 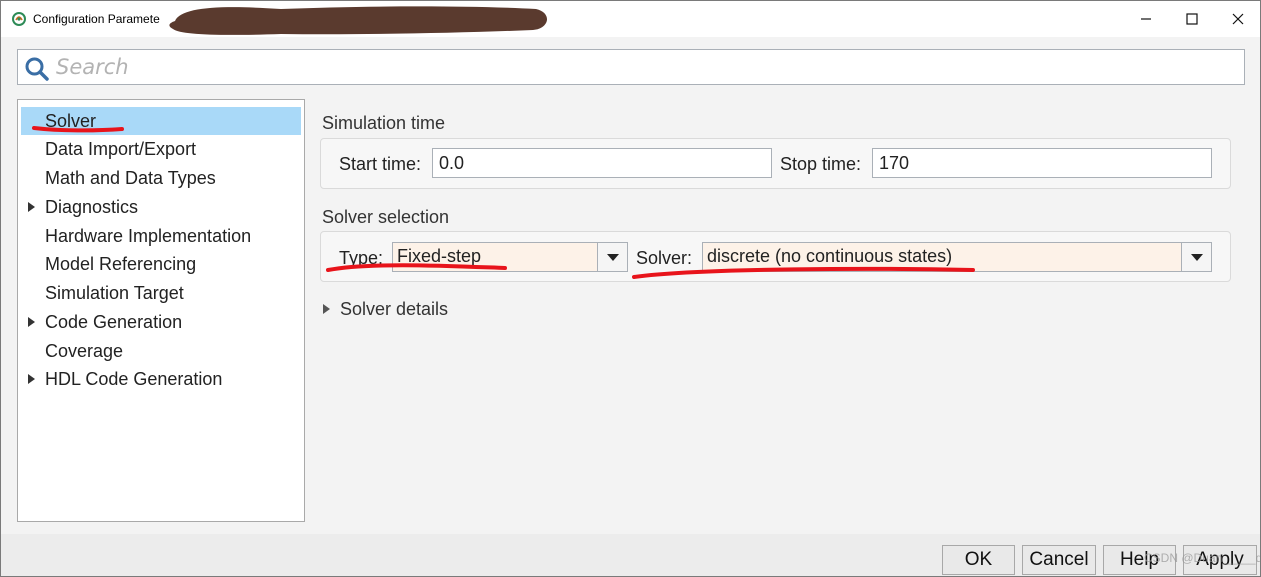 What do you see at coordinates (358, 20) in the screenshot?
I see `redaction-mark` at bounding box center [358, 20].